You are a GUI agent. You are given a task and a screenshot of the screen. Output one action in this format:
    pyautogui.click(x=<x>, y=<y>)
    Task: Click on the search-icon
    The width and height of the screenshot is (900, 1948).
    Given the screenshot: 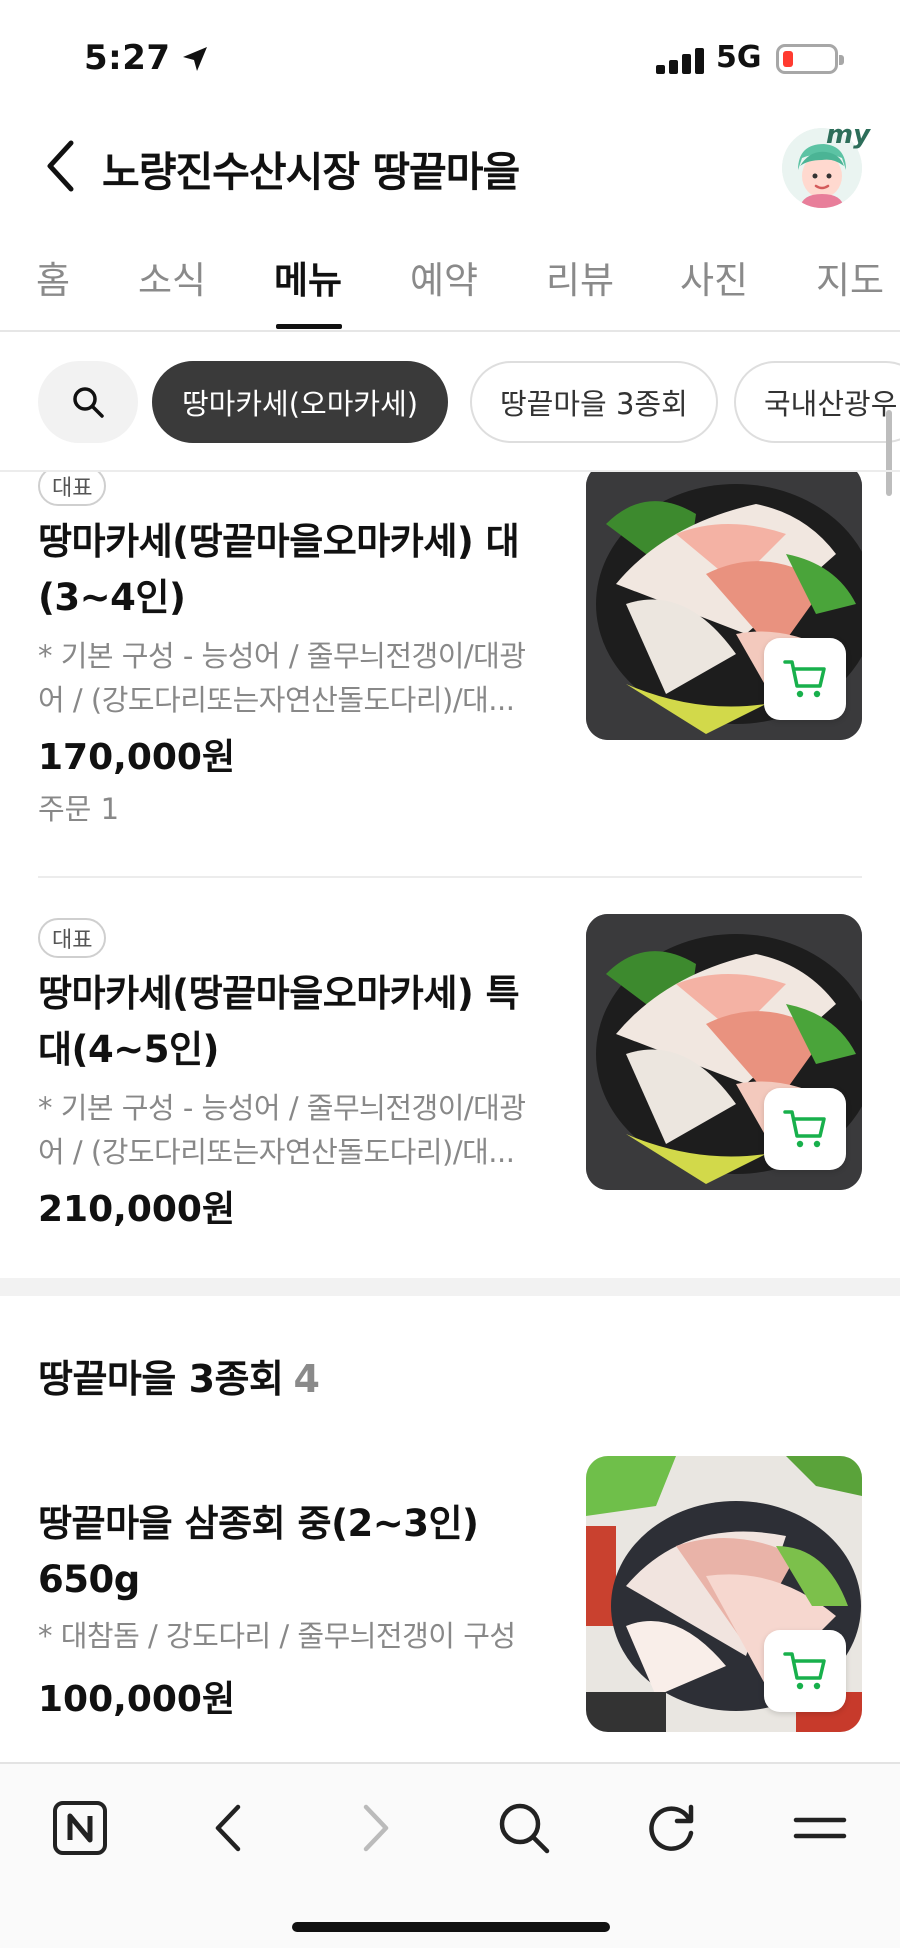 What is the action you would take?
    pyautogui.click(x=88, y=402)
    